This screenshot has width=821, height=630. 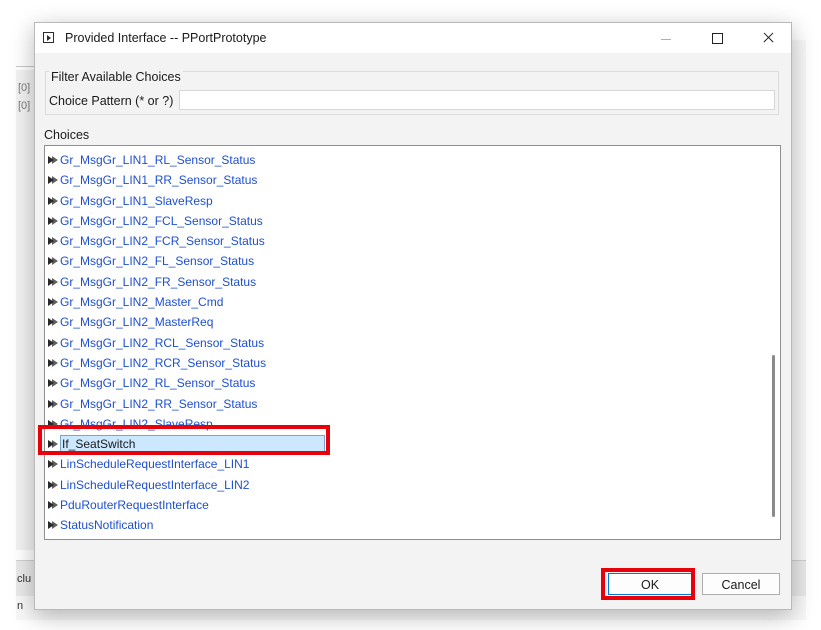 What do you see at coordinates (157, 261) in the screenshot?
I see `choice-item-label: Gr_MsgGr_LIN2_FL_Sensor_Status` at bounding box center [157, 261].